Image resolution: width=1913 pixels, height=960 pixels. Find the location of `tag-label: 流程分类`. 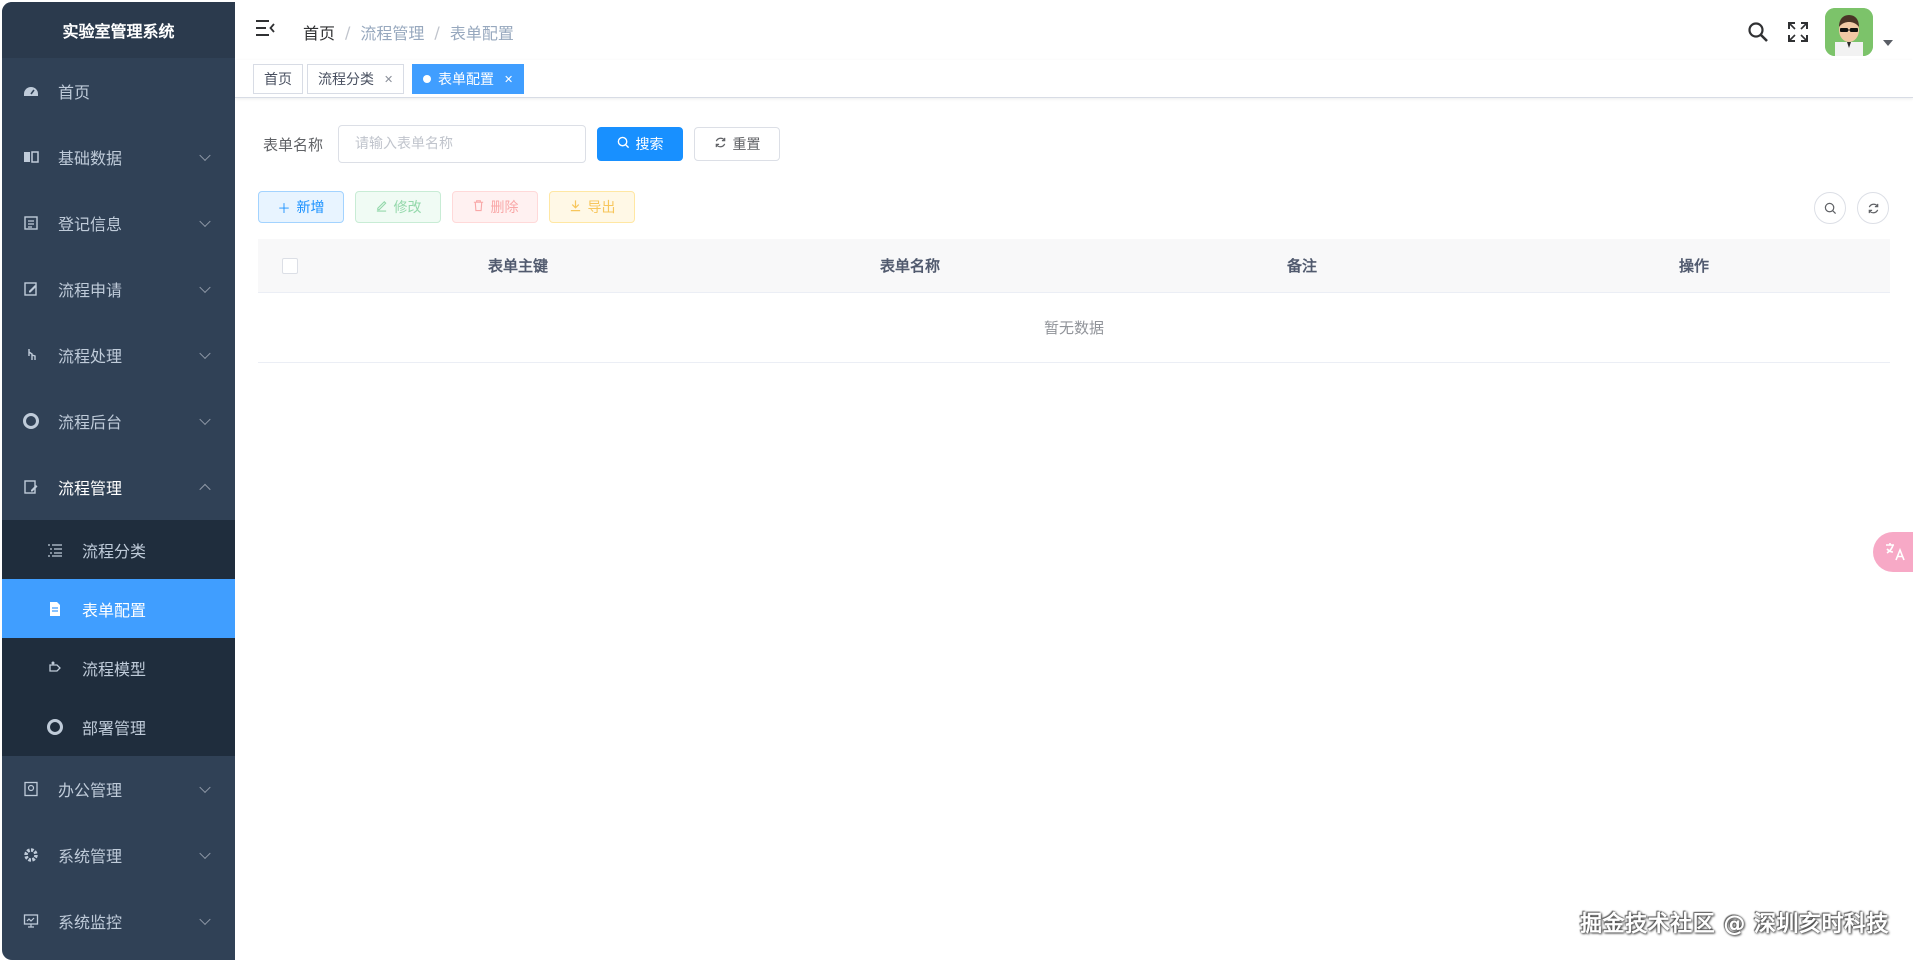

tag-label: 流程分类 is located at coordinates (346, 80).